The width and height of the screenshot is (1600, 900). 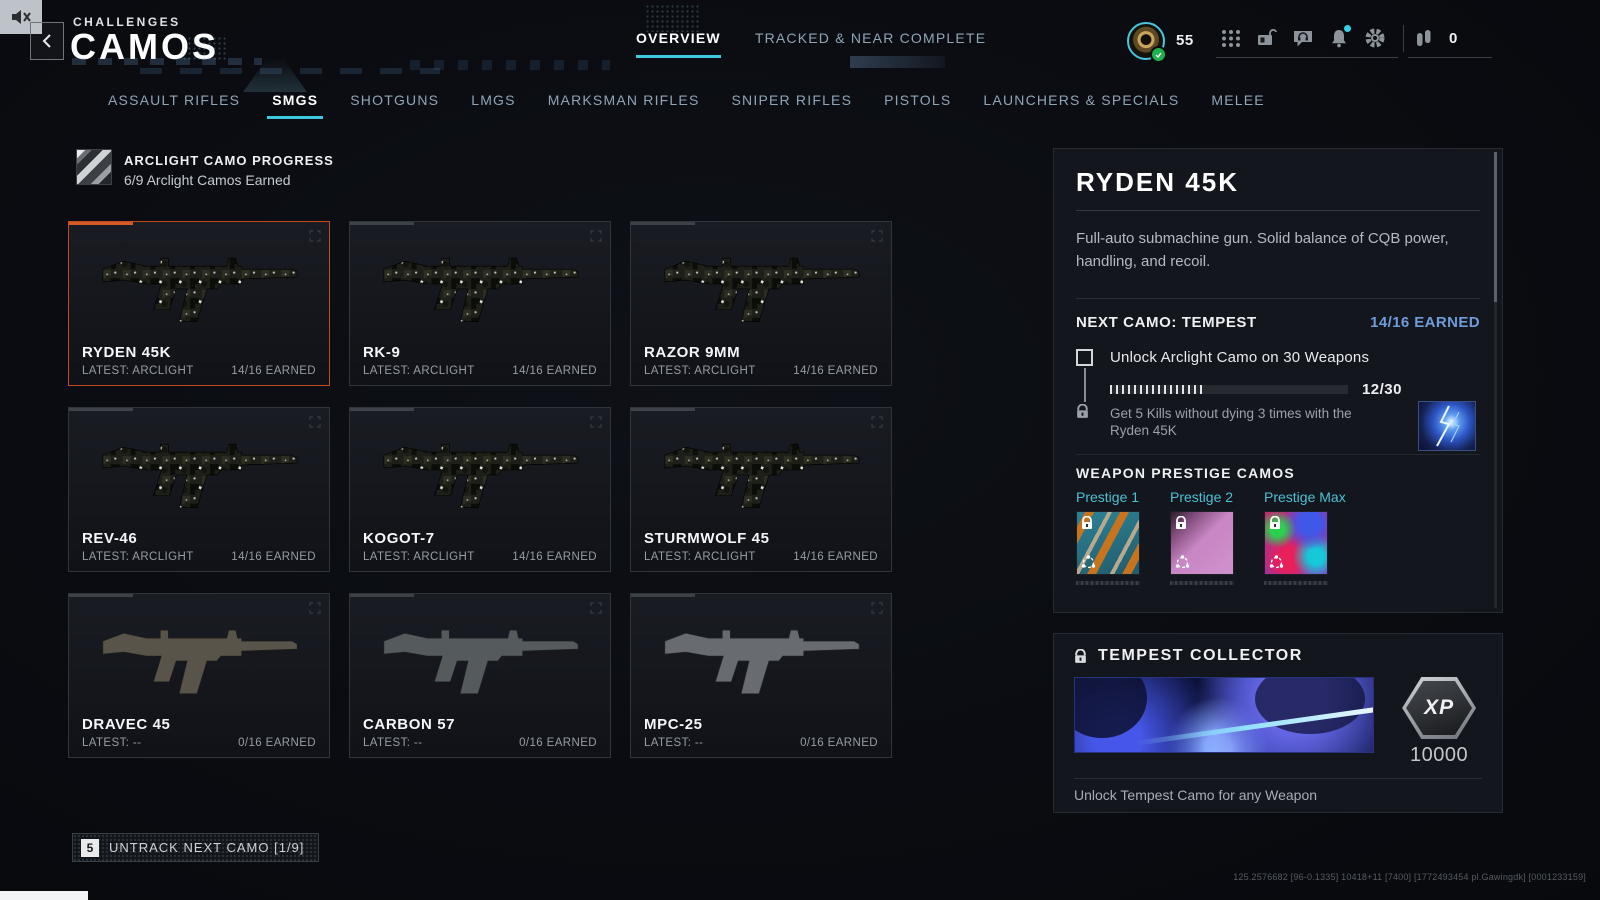 What do you see at coordinates (174, 105) in the screenshot?
I see `weapon-tab-assault-rifles: ASSAULT RIFLES` at bounding box center [174, 105].